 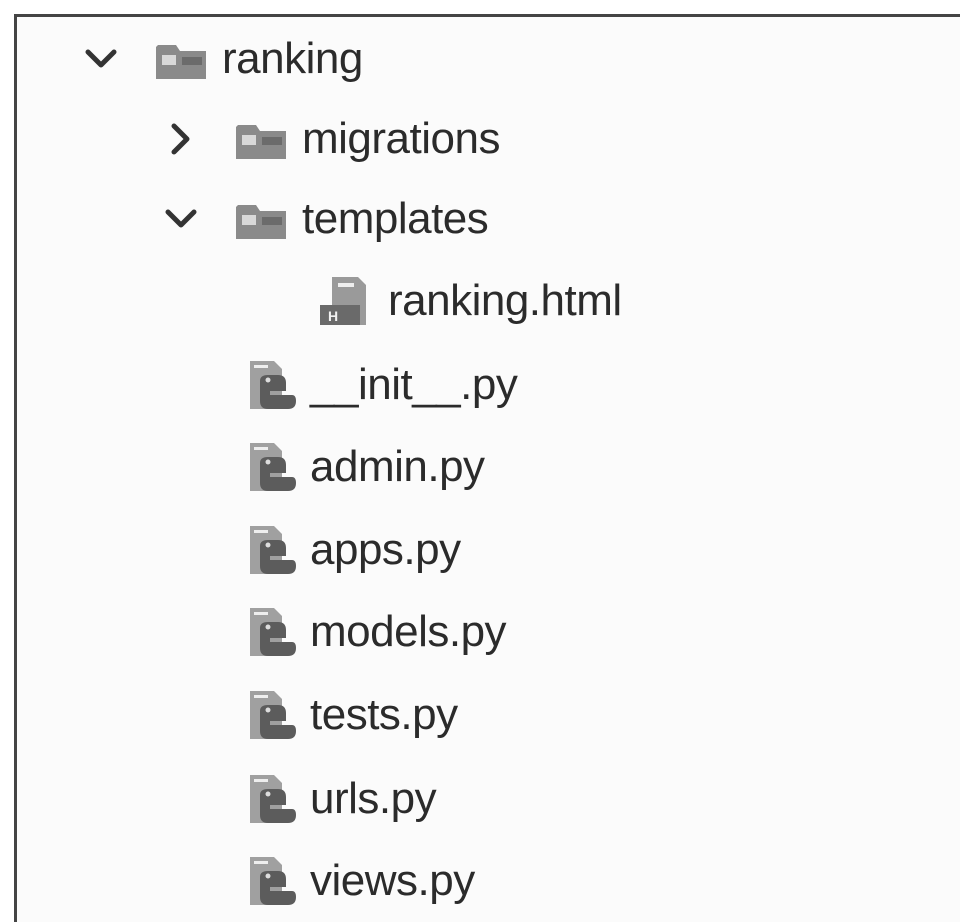 I want to click on html-file-icon: H, so click(x=347, y=301).